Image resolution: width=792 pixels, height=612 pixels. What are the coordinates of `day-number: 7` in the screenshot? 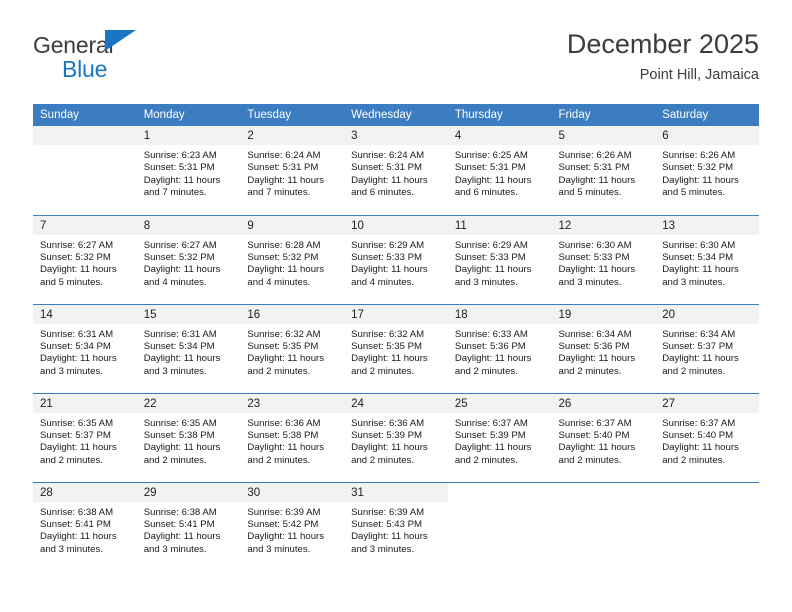 It's located at (85, 225).